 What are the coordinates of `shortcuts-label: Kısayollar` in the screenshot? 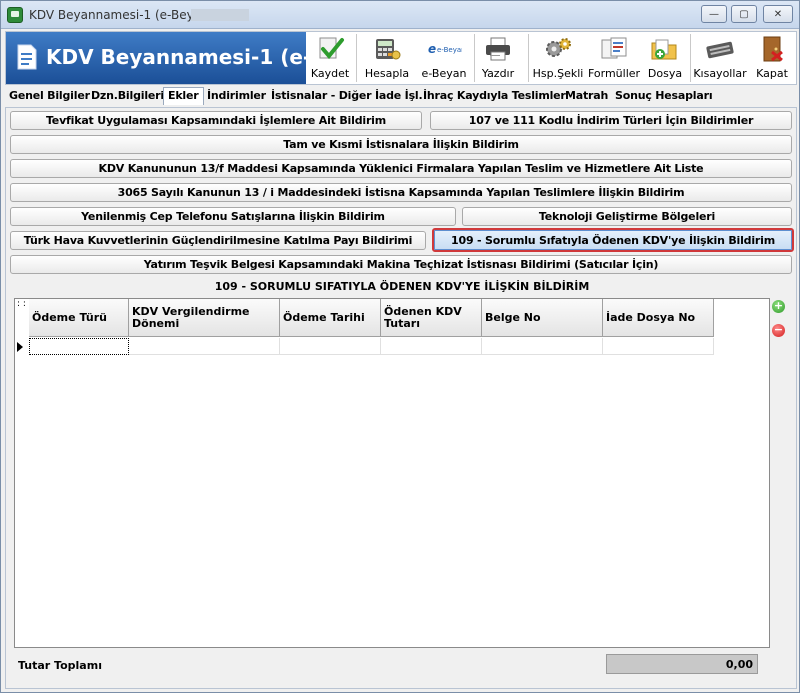 It's located at (720, 73).